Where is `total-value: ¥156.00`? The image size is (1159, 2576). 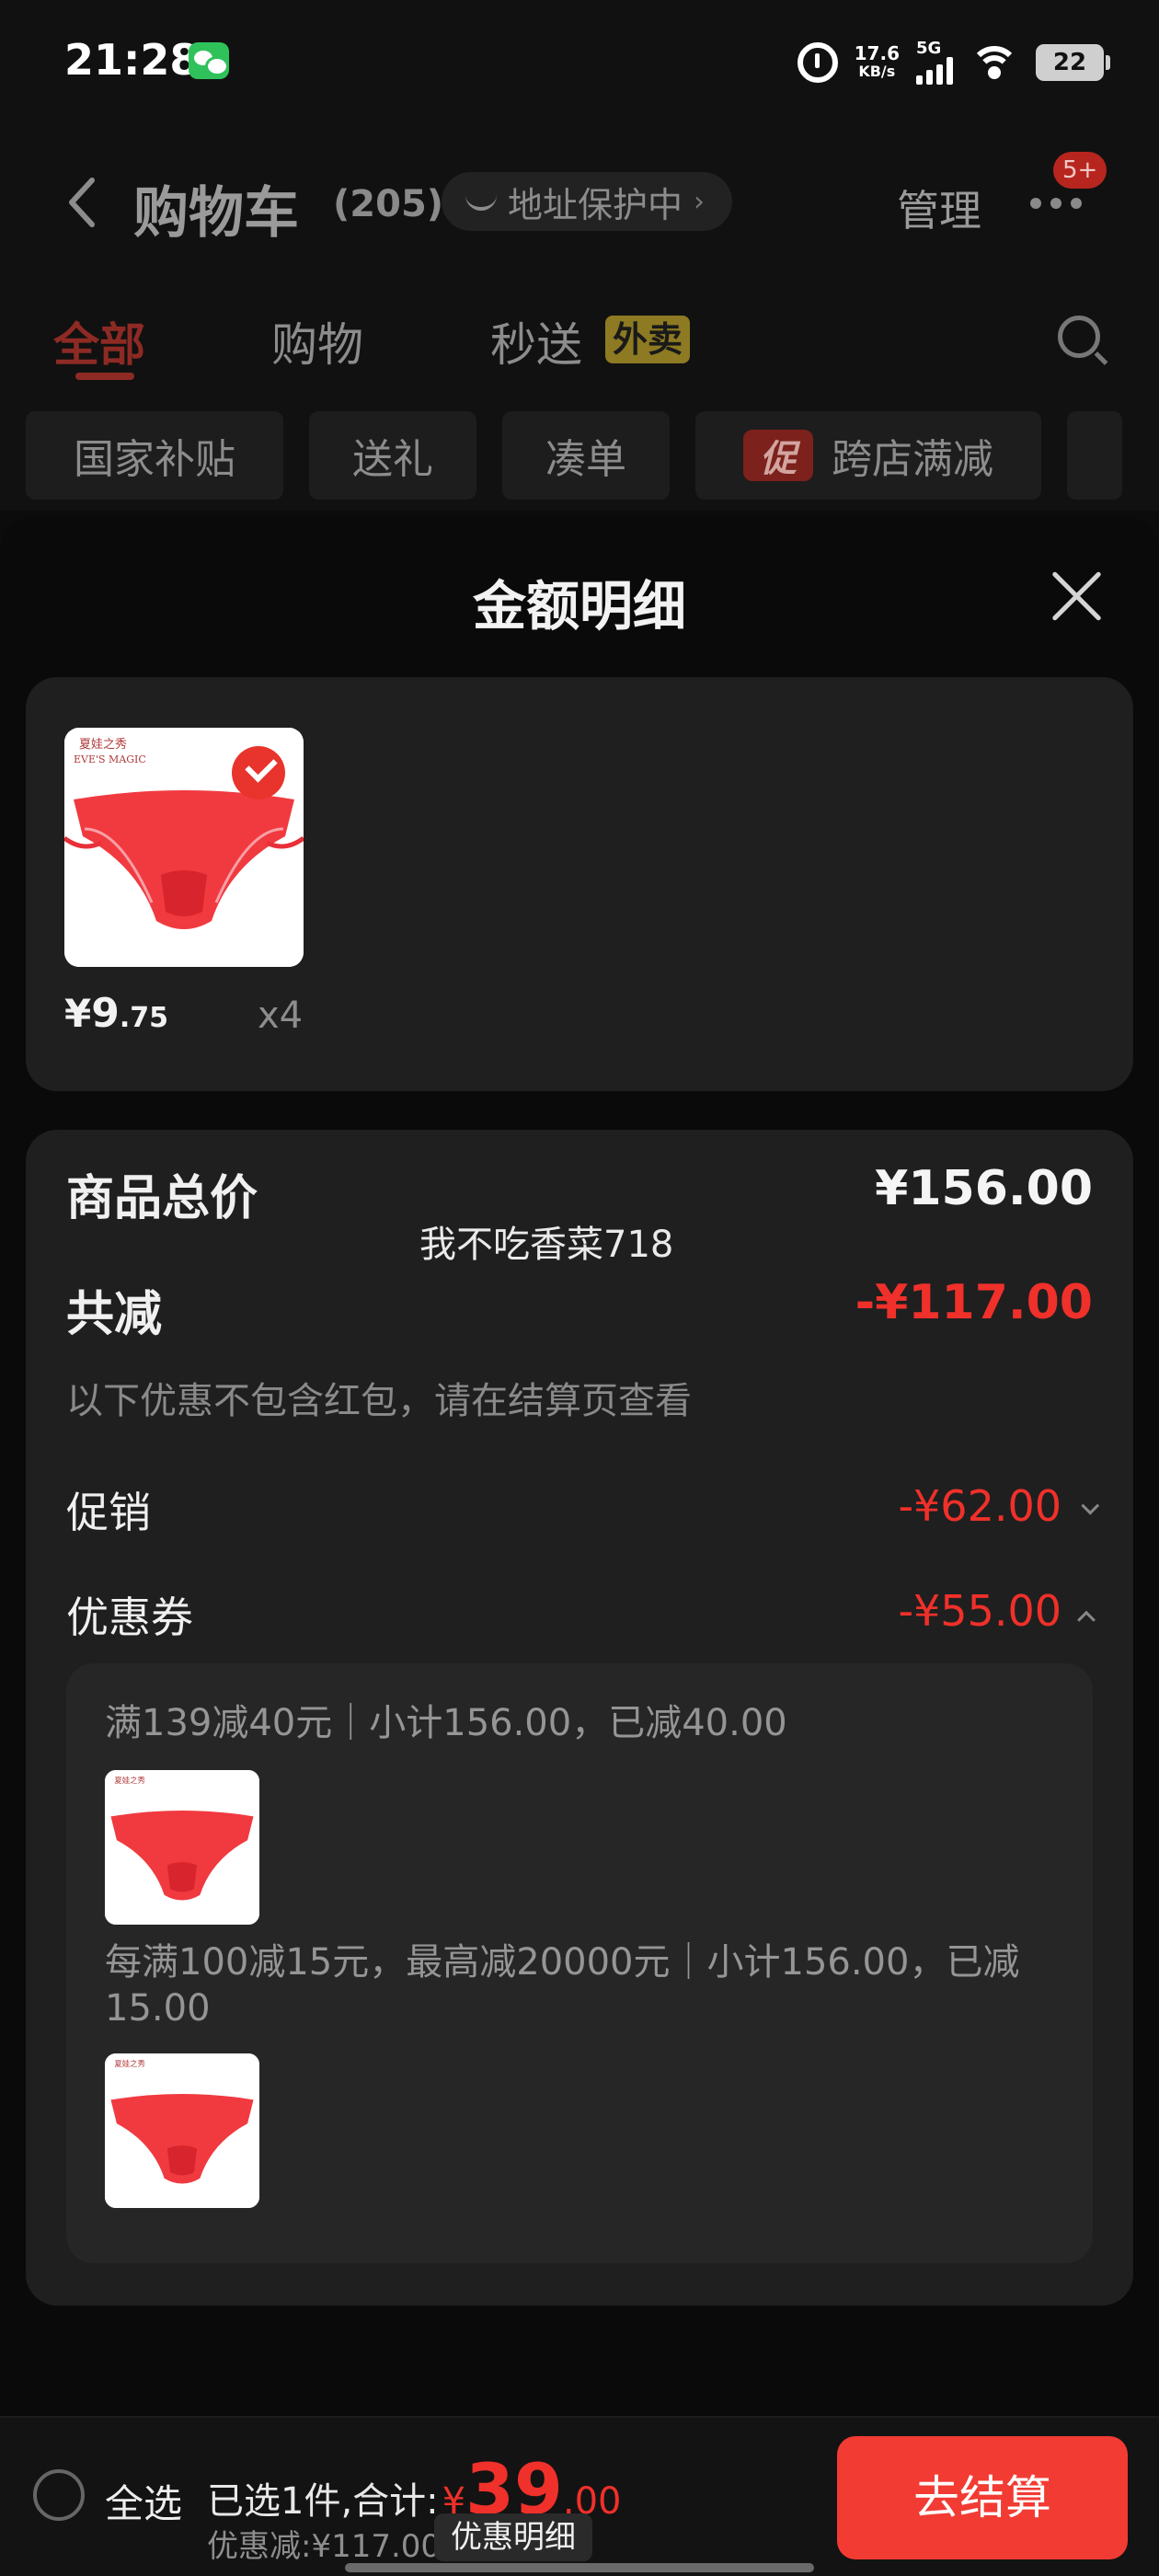
total-value: ¥156.00 is located at coordinates (984, 1188).